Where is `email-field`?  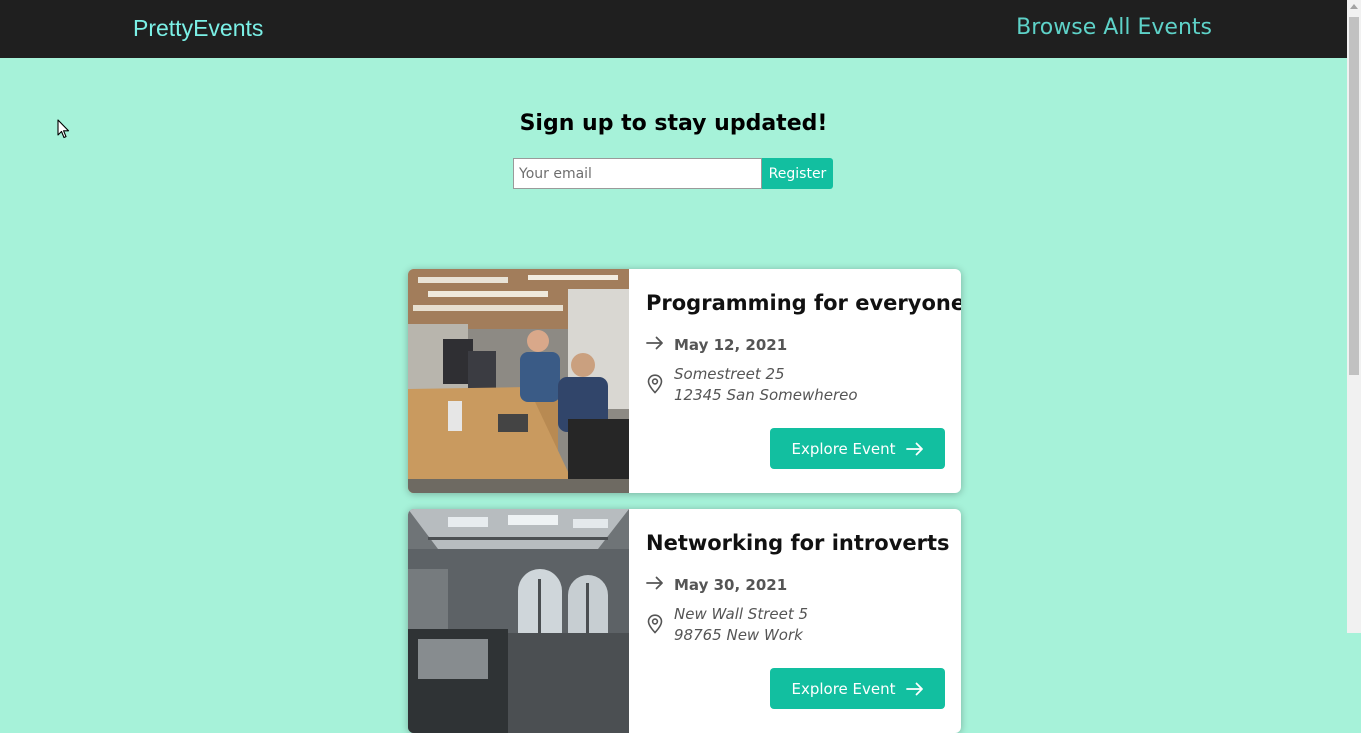
email-field is located at coordinates (637, 173).